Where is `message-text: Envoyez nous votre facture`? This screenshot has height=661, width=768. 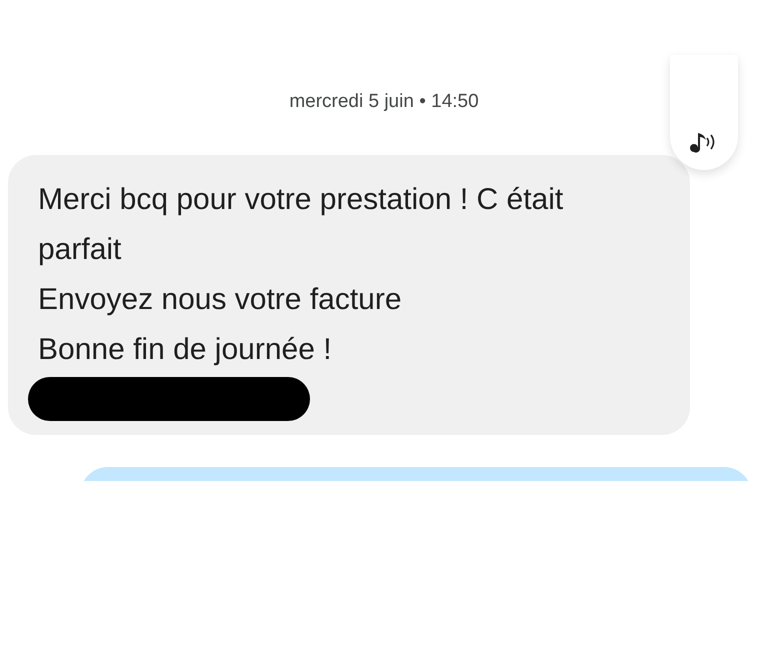 message-text: Envoyez nous votre facture is located at coordinates (220, 300).